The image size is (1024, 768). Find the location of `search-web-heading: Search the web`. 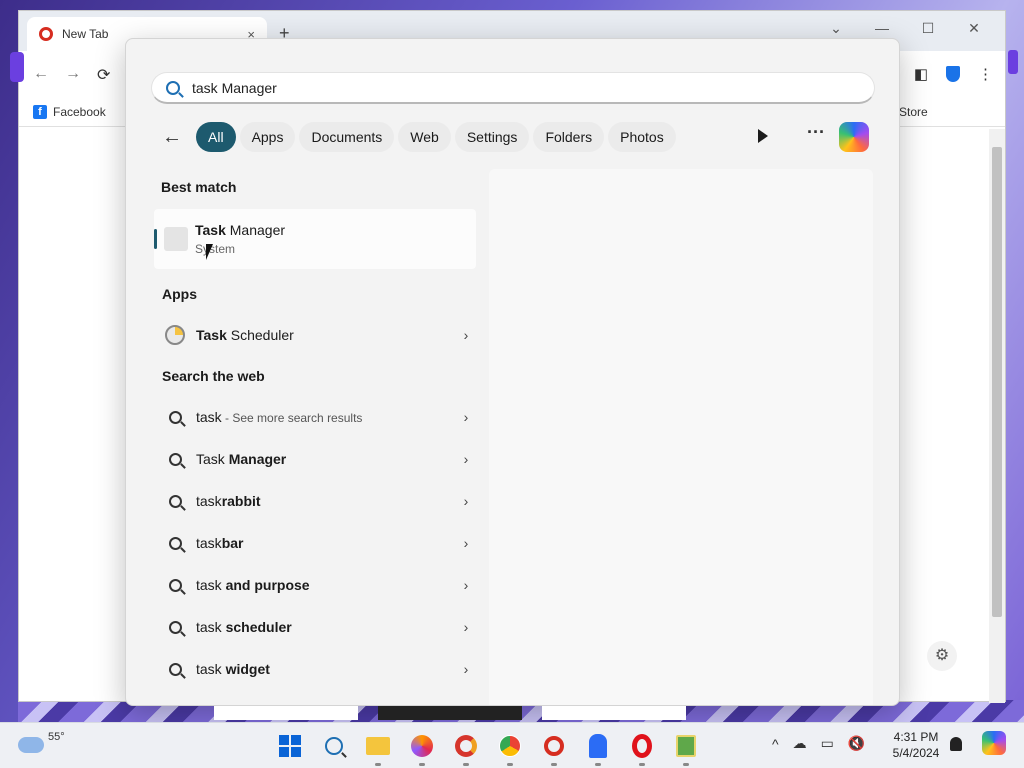

search-web-heading: Search the web is located at coordinates (213, 376).